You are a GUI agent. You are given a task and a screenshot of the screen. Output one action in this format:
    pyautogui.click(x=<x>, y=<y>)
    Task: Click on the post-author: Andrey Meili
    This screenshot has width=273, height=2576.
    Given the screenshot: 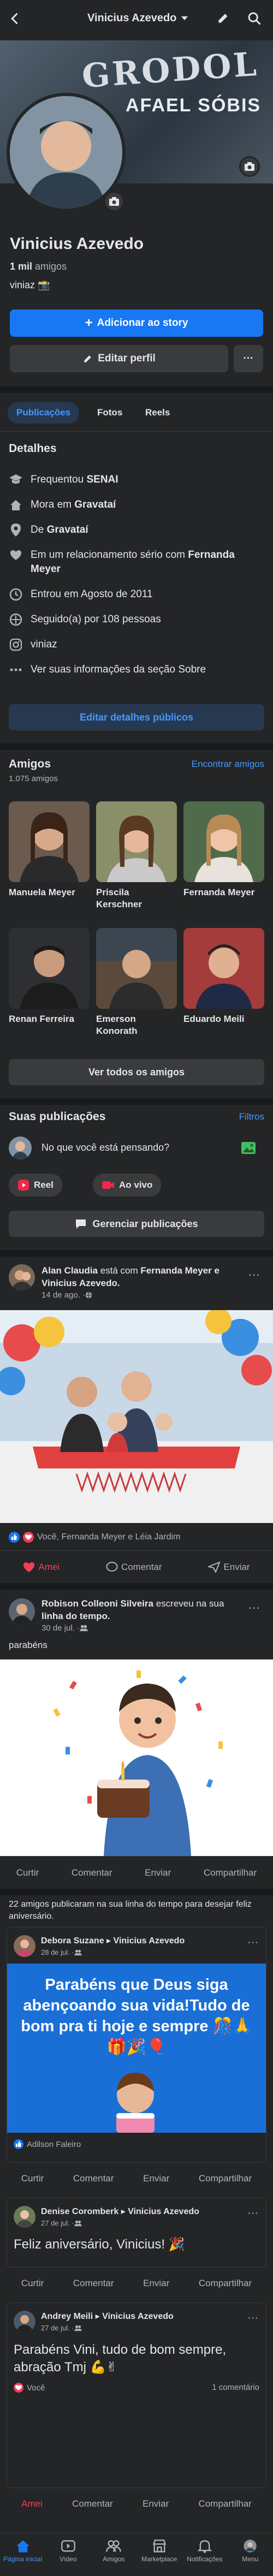 What is the action you would take?
    pyautogui.click(x=67, y=2316)
    